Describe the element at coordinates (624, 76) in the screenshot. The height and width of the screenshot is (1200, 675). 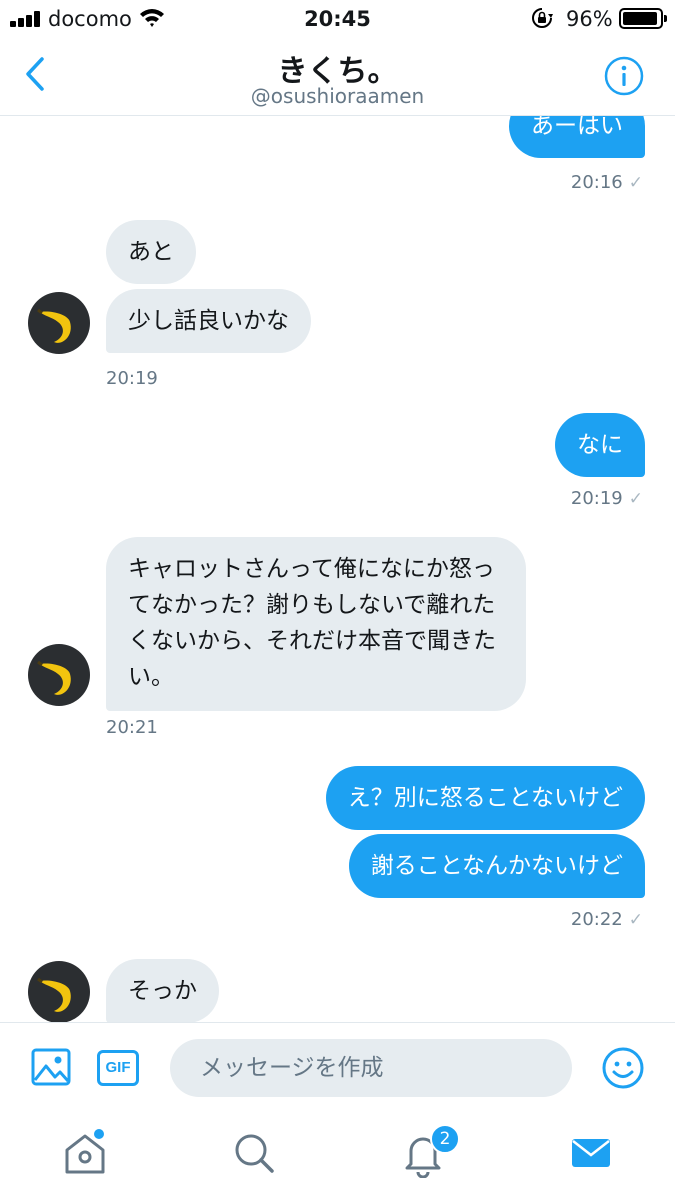
I see `info-icon` at that location.